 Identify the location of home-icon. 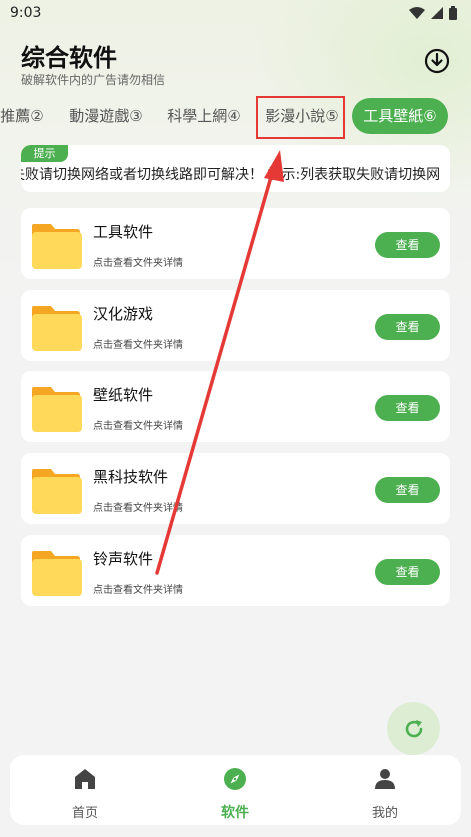
(85, 779).